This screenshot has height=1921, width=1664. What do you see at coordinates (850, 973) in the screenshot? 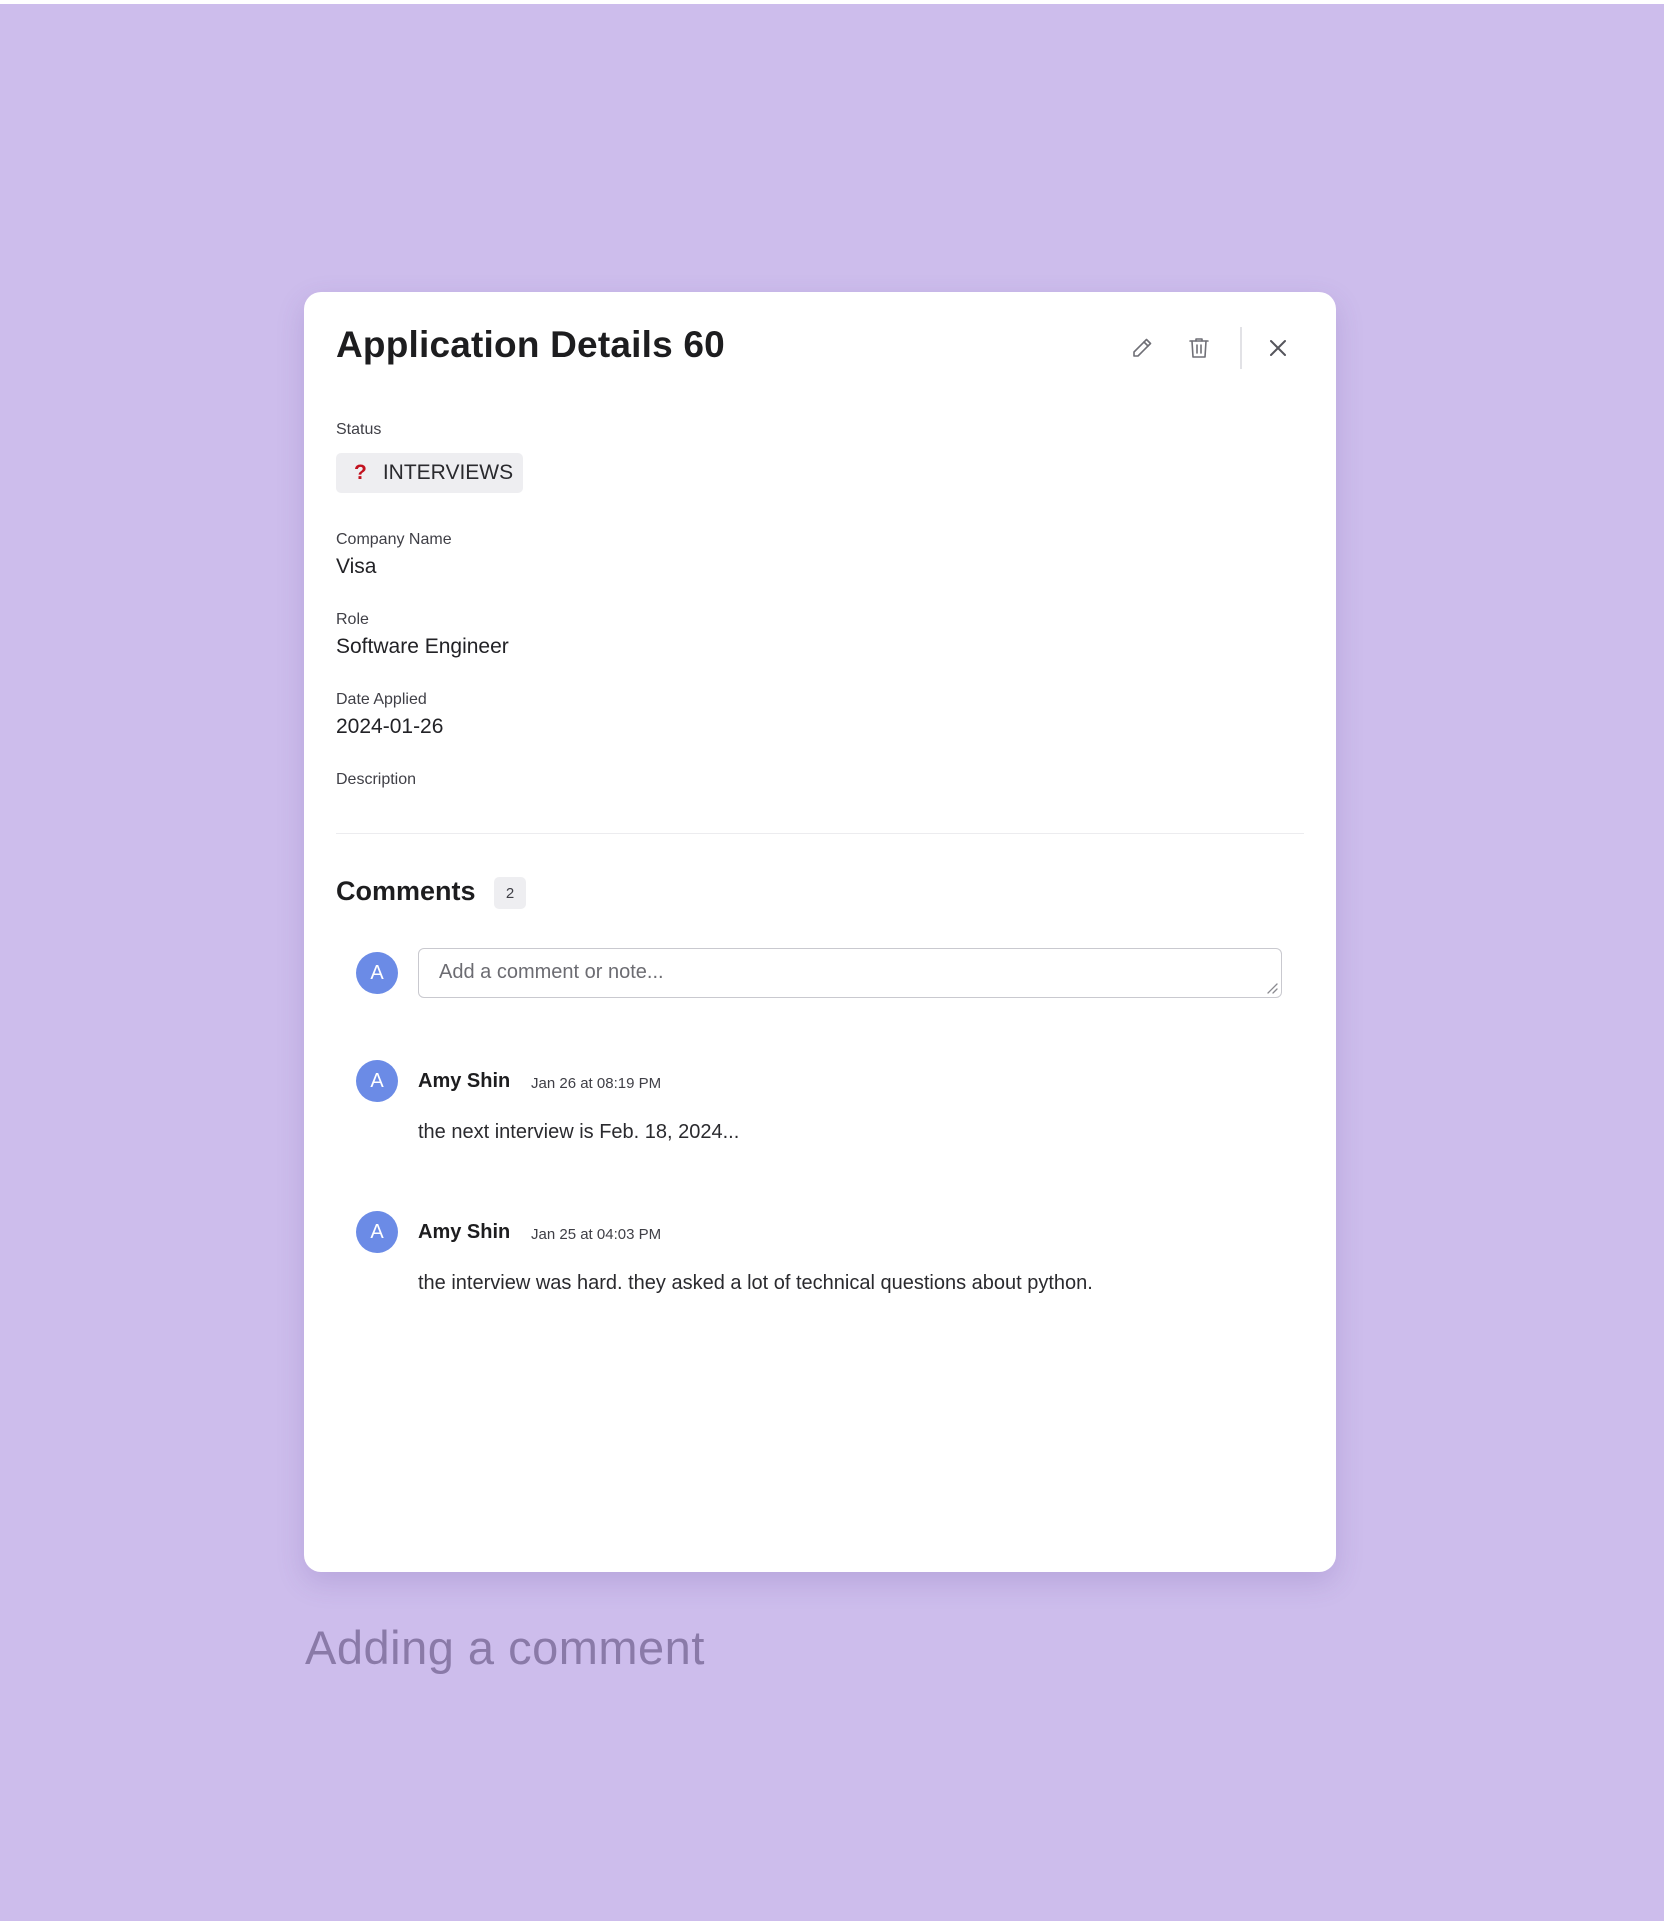
I see `comment-input` at bounding box center [850, 973].